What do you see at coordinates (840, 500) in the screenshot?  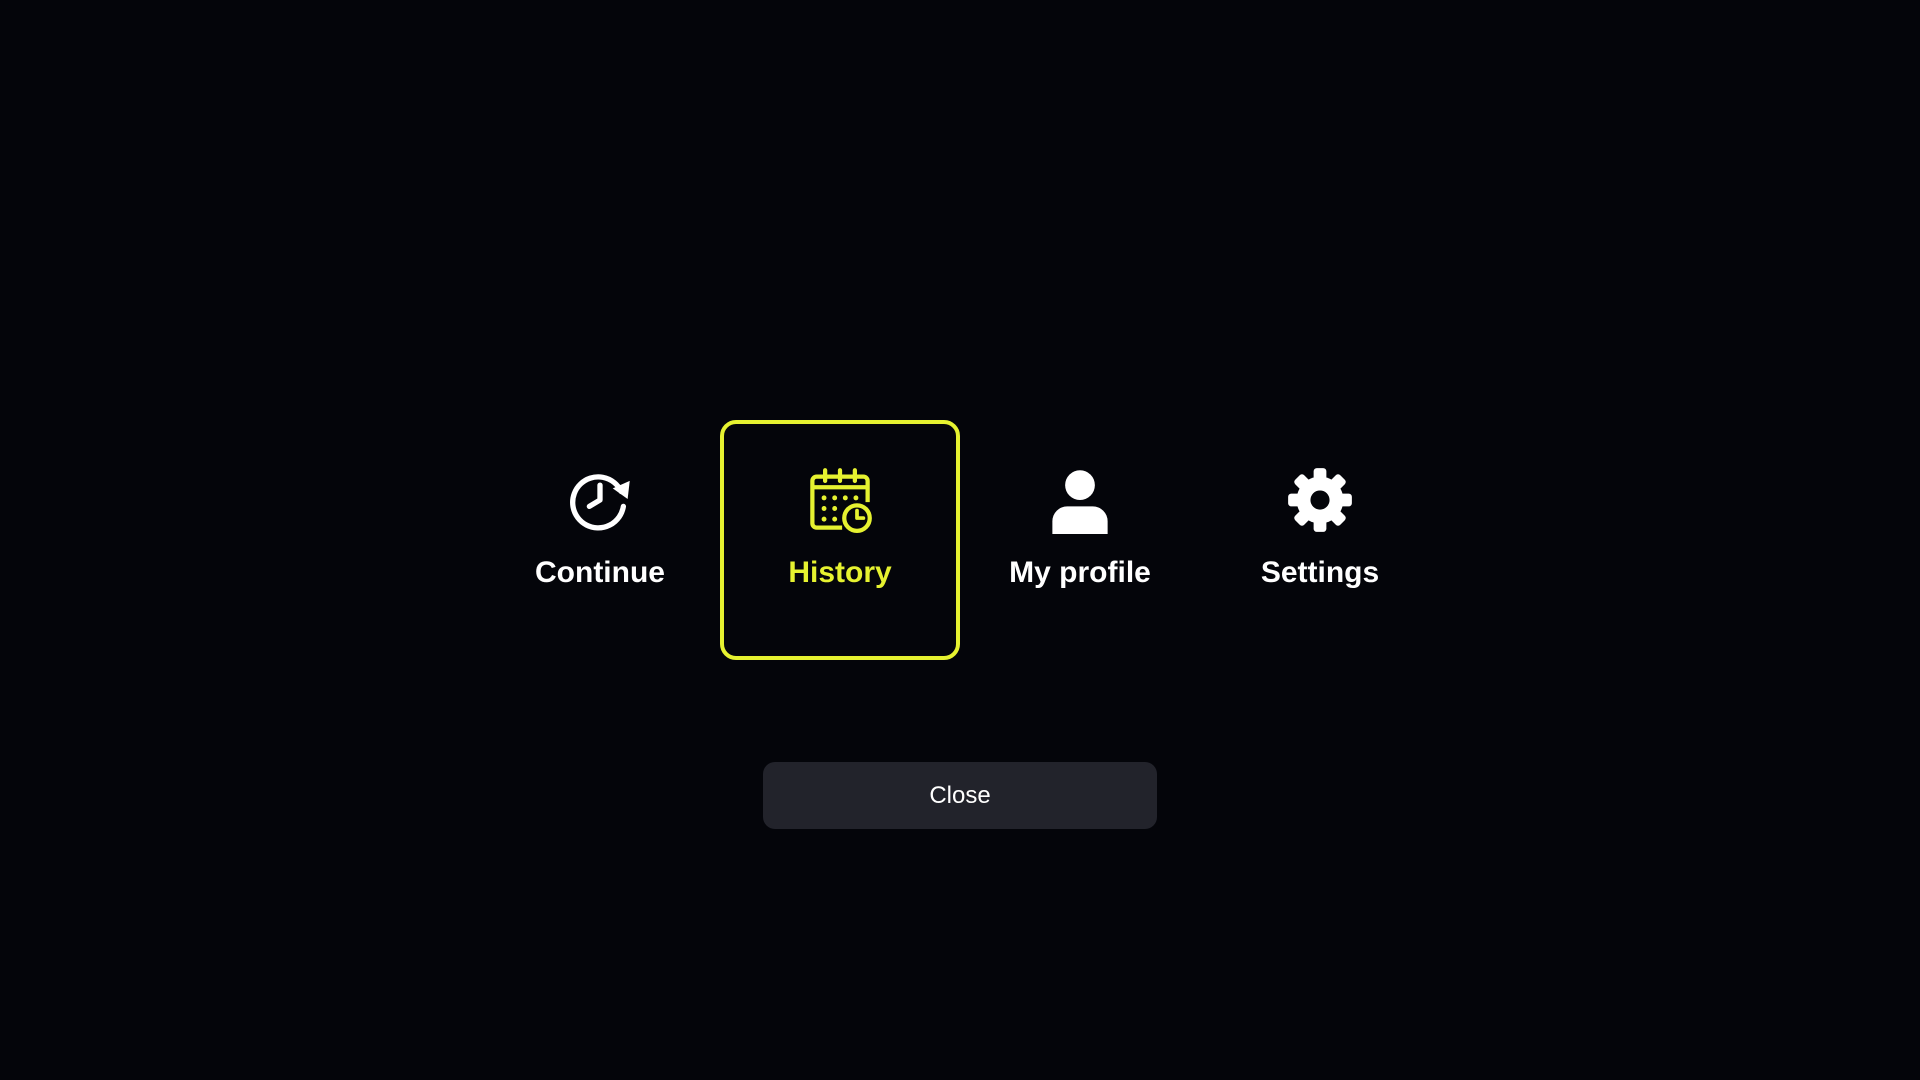 I see `calendar-clock-icon` at bounding box center [840, 500].